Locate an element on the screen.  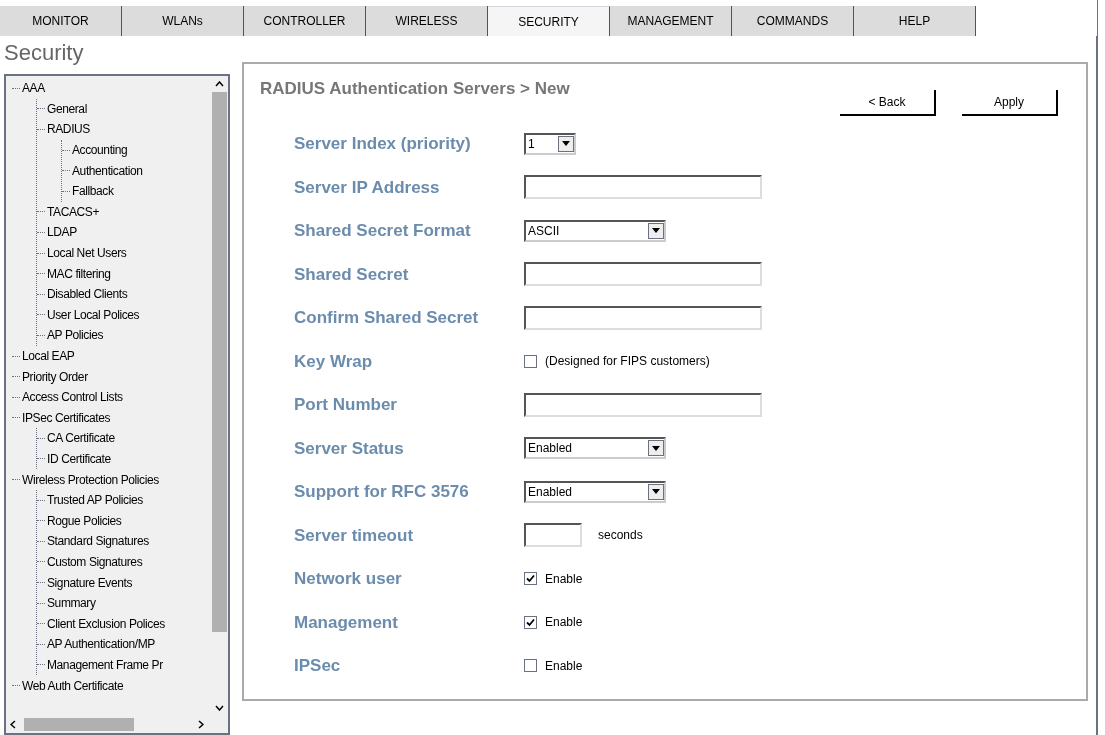
nav-tab: WLANs is located at coordinates (183, 21).